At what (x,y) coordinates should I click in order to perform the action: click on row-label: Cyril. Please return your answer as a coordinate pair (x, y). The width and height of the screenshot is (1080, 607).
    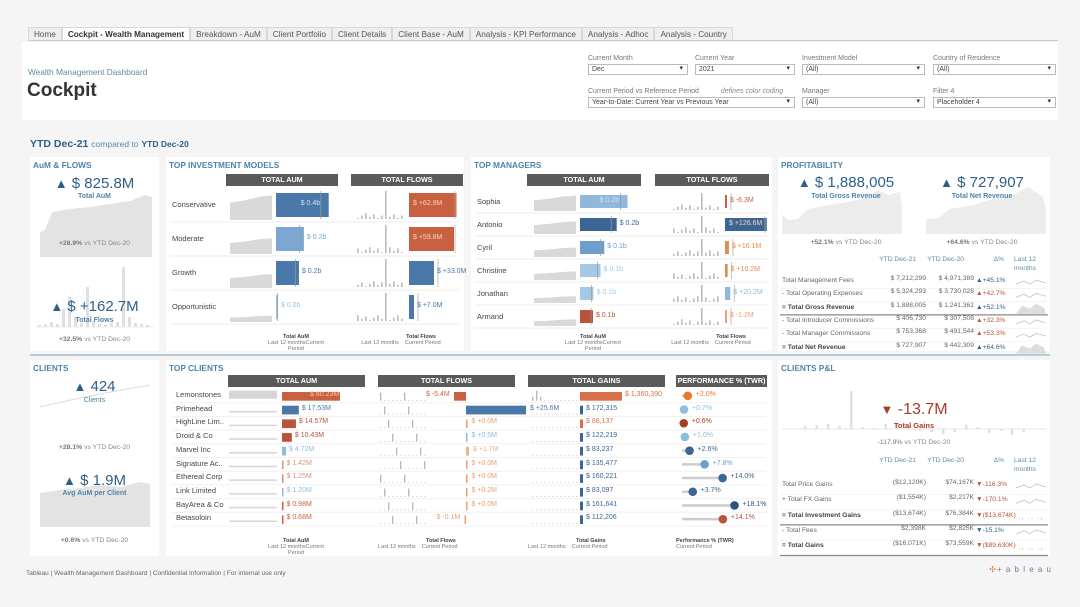
    Looking at the image, I should click on (484, 247).